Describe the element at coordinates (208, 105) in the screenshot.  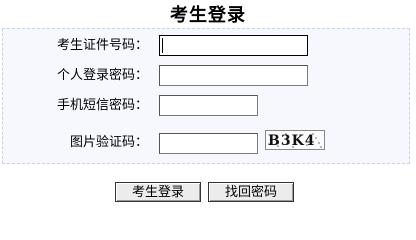
I see `sms-code-input` at that location.